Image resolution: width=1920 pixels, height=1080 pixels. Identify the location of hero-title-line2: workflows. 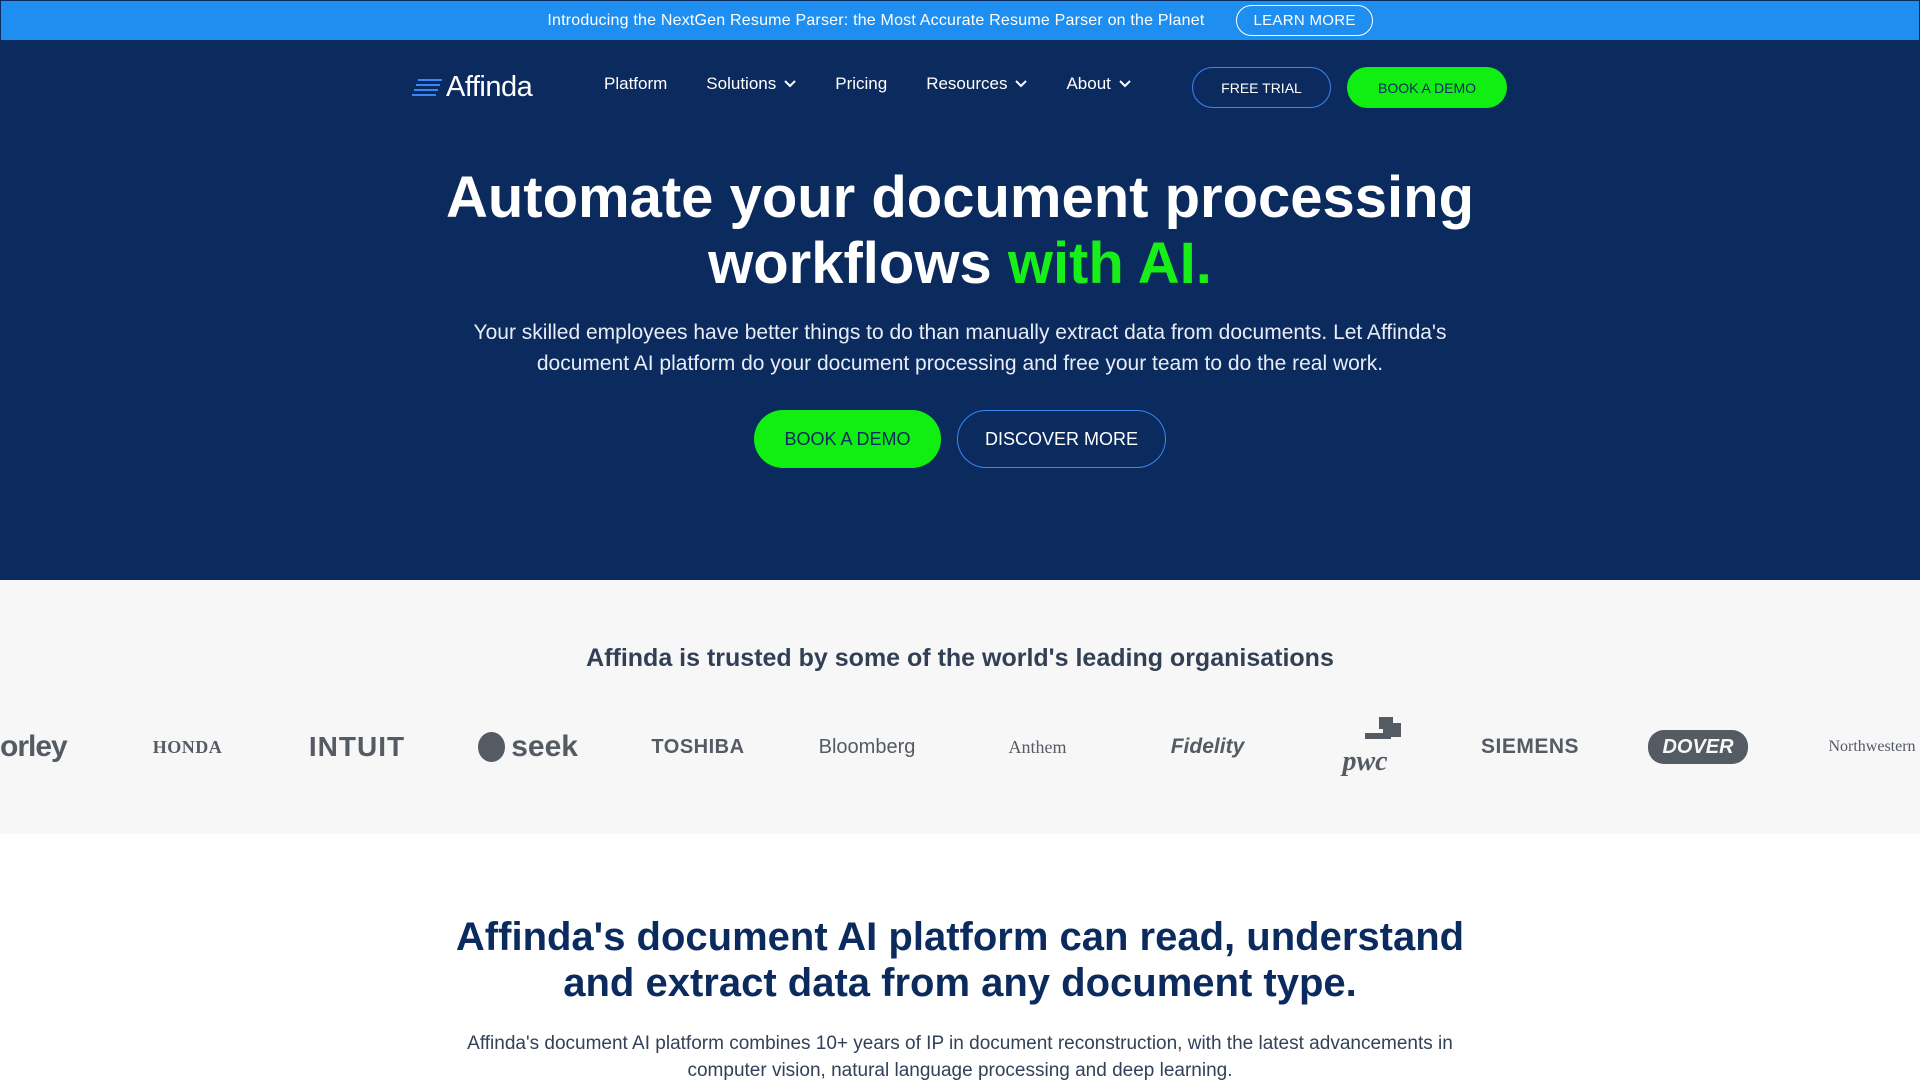
(858, 263).